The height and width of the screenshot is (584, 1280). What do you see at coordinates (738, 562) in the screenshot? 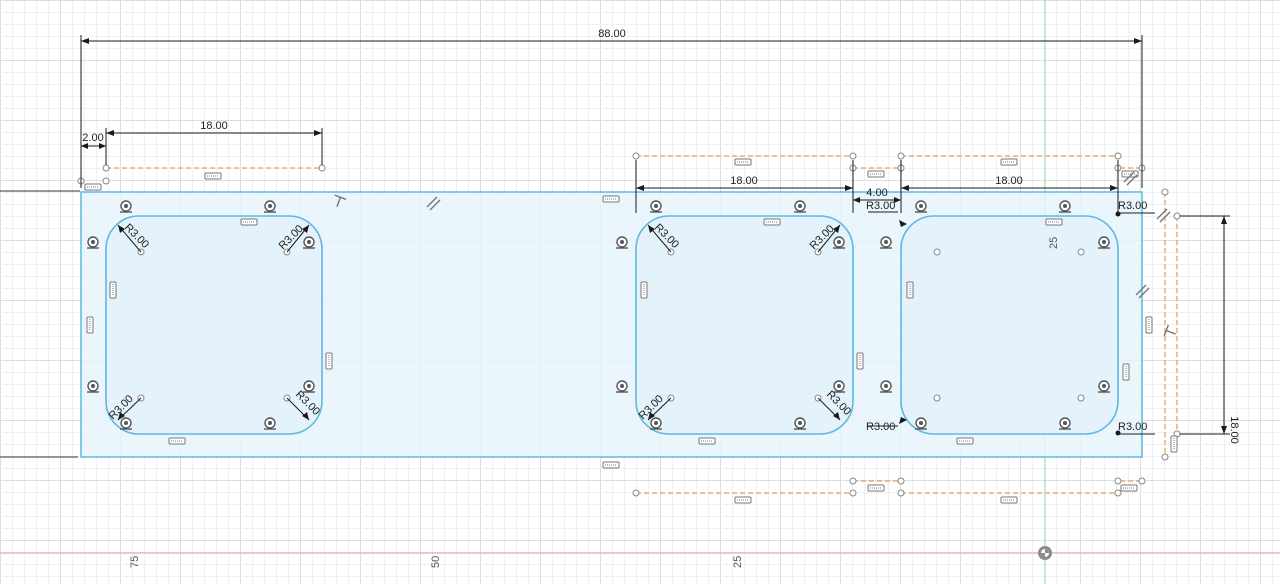
I see `ruler-x-25: 25` at bounding box center [738, 562].